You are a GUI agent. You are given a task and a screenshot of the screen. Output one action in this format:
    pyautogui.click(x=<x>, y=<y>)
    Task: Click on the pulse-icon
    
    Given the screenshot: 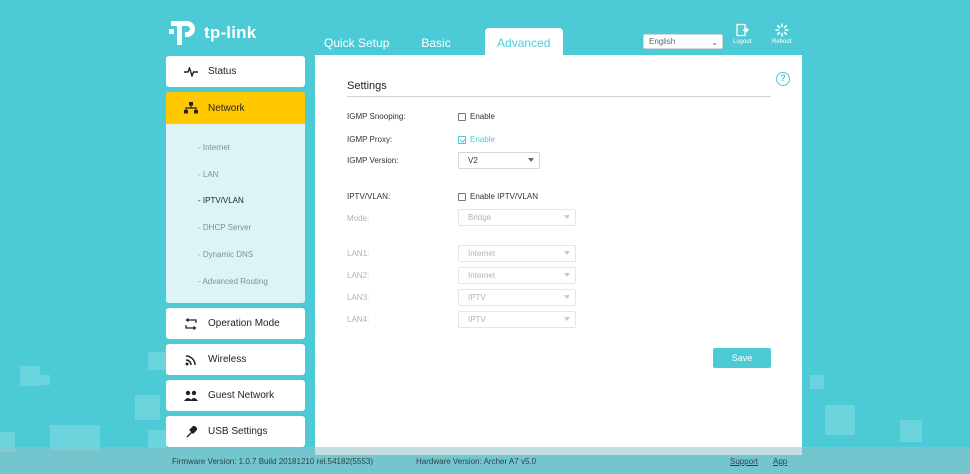 What is the action you would take?
    pyautogui.click(x=191, y=72)
    